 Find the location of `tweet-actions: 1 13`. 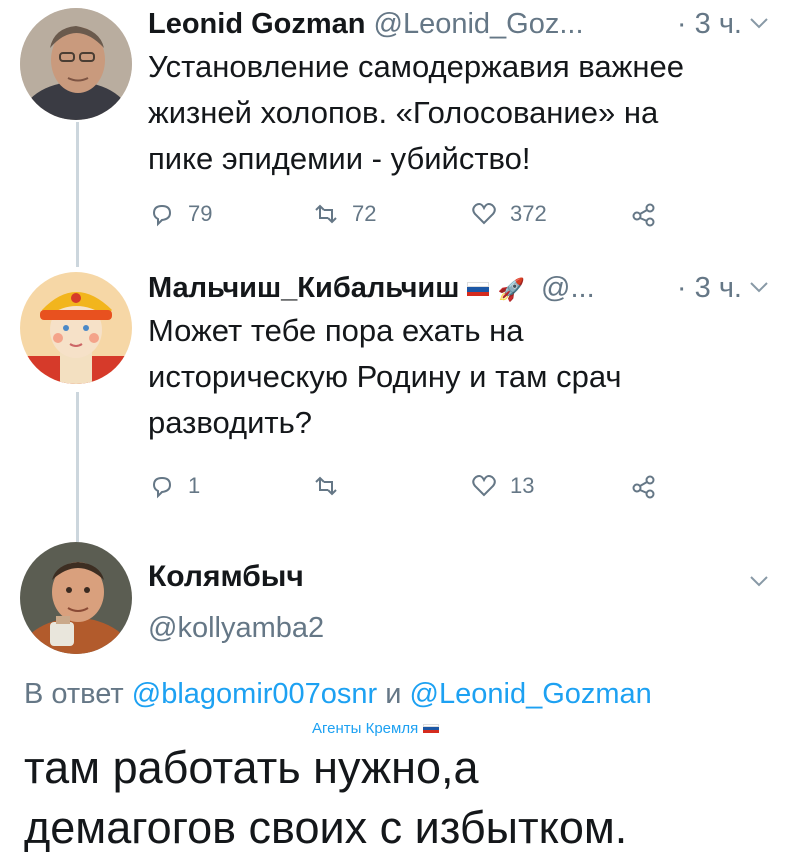

tweet-actions: 1 13 is located at coordinates (428, 492).